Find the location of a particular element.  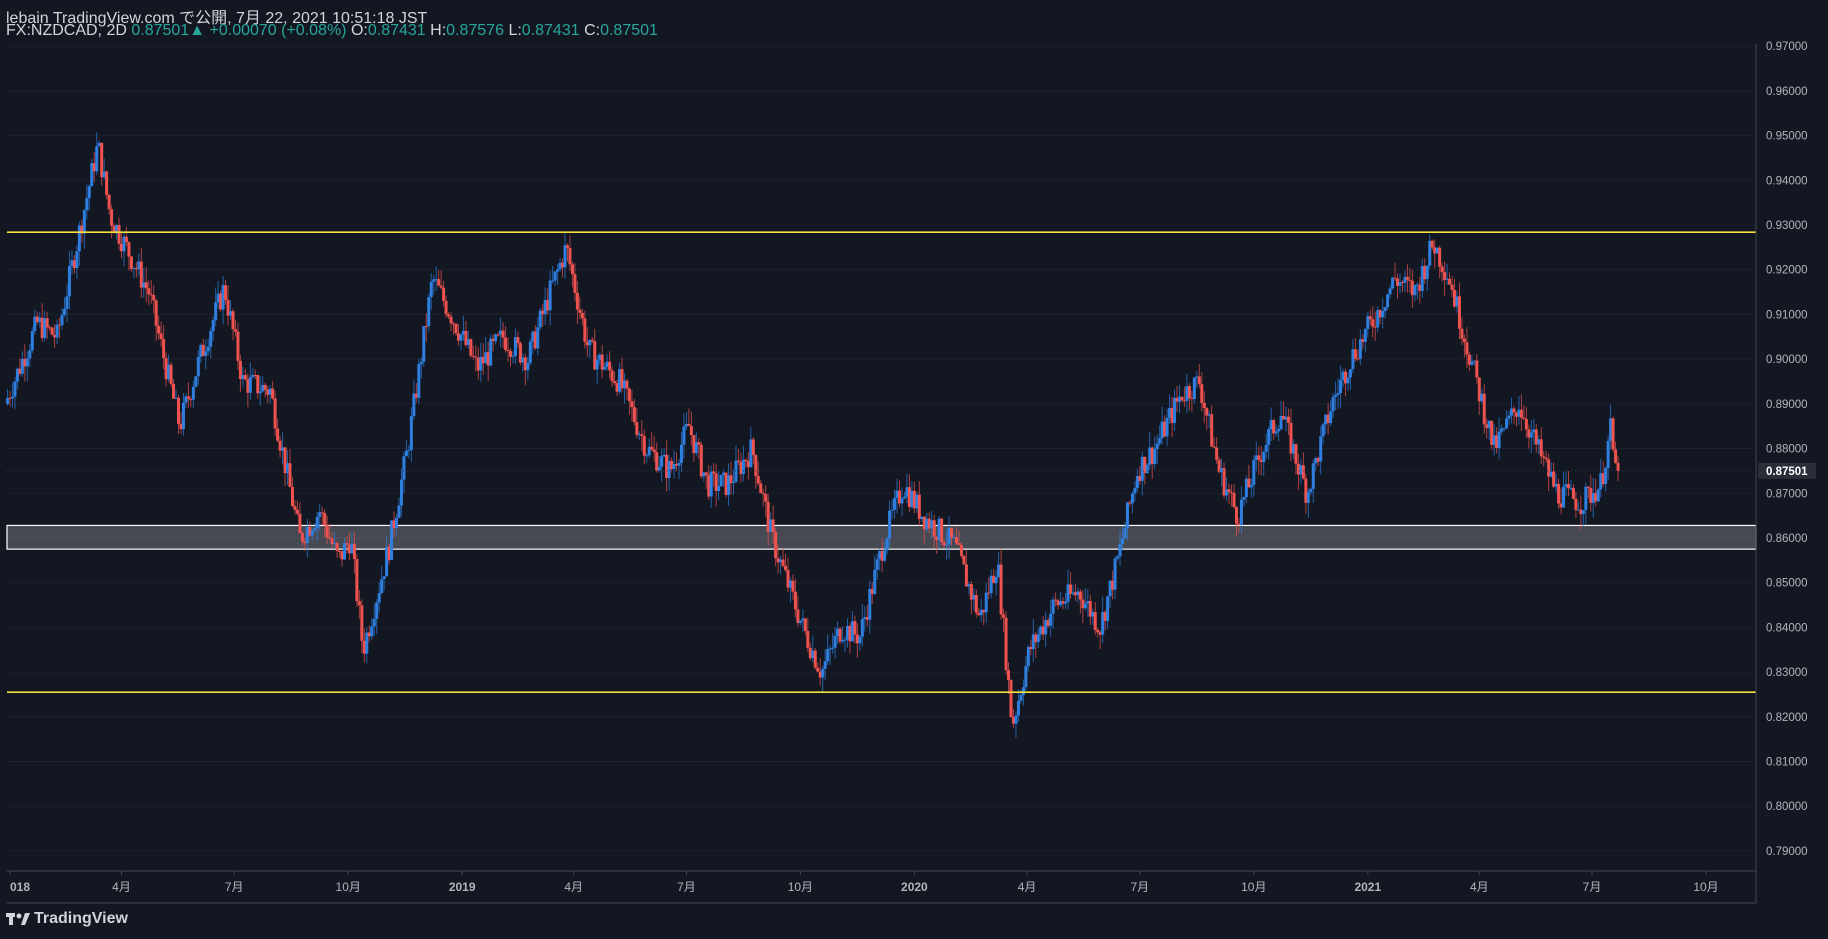

x-tick-label: 4月 is located at coordinates (1027, 887).